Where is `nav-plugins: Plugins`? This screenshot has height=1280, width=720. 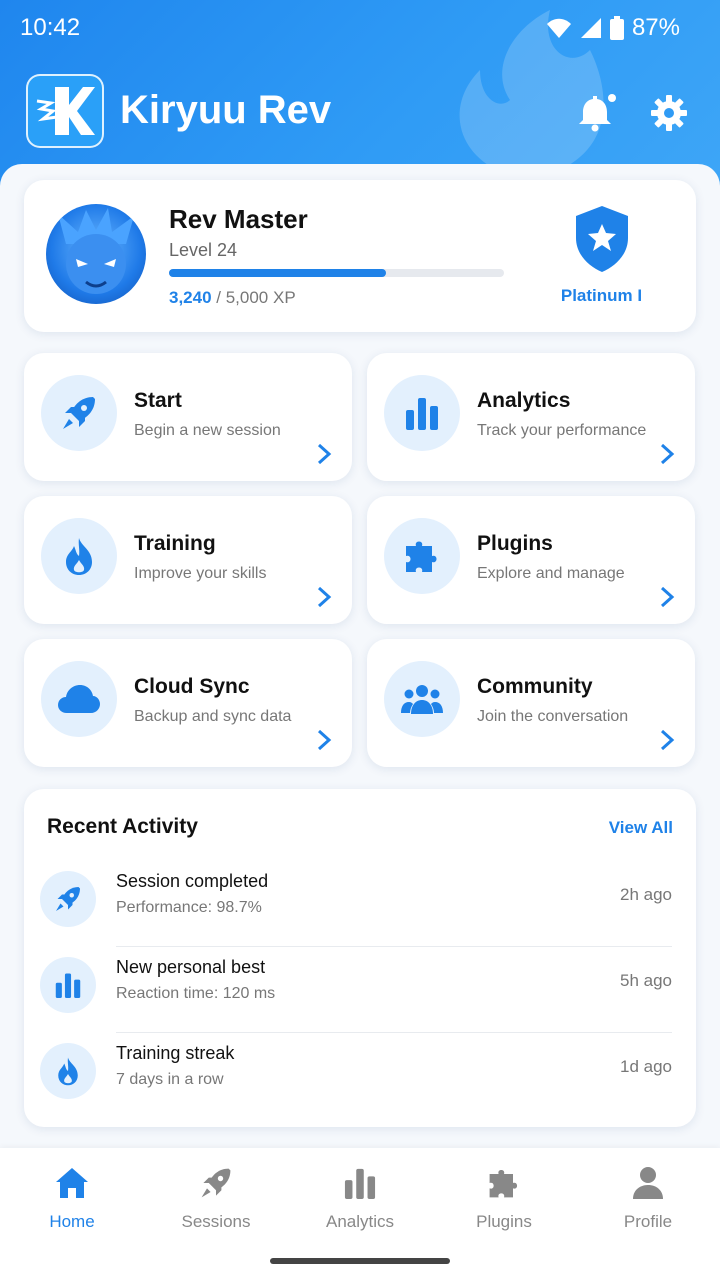 nav-plugins: Plugins is located at coordinates (504, 1204).